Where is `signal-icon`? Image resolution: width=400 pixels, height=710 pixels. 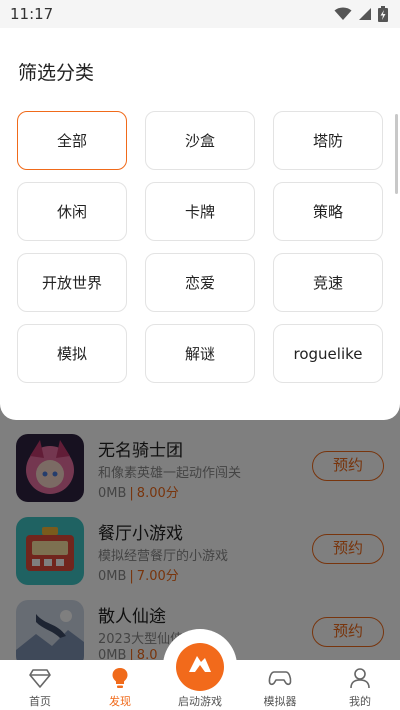 signal-icon is located at coordinates (365, 14).